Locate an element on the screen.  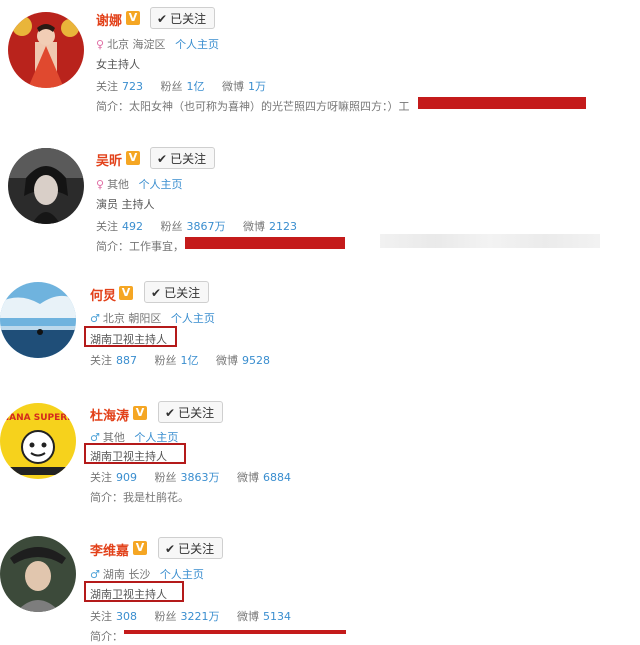
stats-line: 关注 909 粉丝 3863万 微博 6884 is located at coordinates (197, 477).